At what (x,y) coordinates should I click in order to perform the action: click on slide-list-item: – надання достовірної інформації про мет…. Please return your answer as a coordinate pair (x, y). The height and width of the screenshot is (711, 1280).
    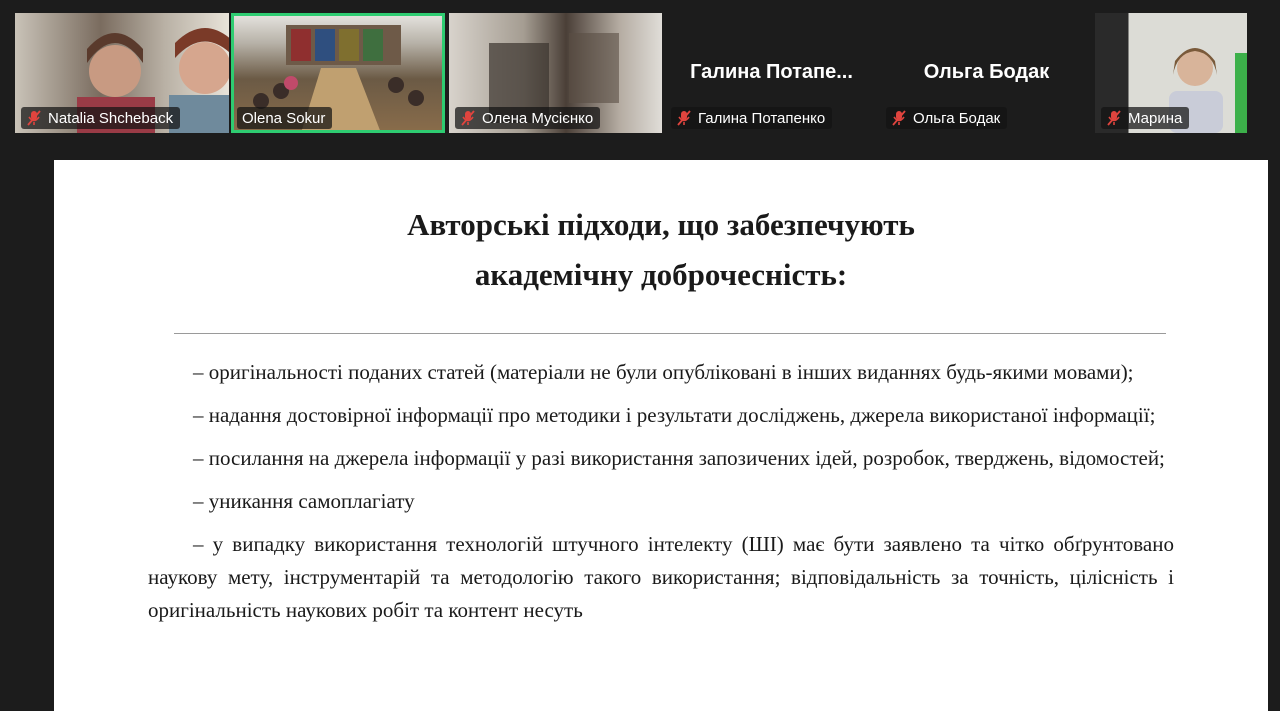
    Looking at the image, I should click on (674, 415).